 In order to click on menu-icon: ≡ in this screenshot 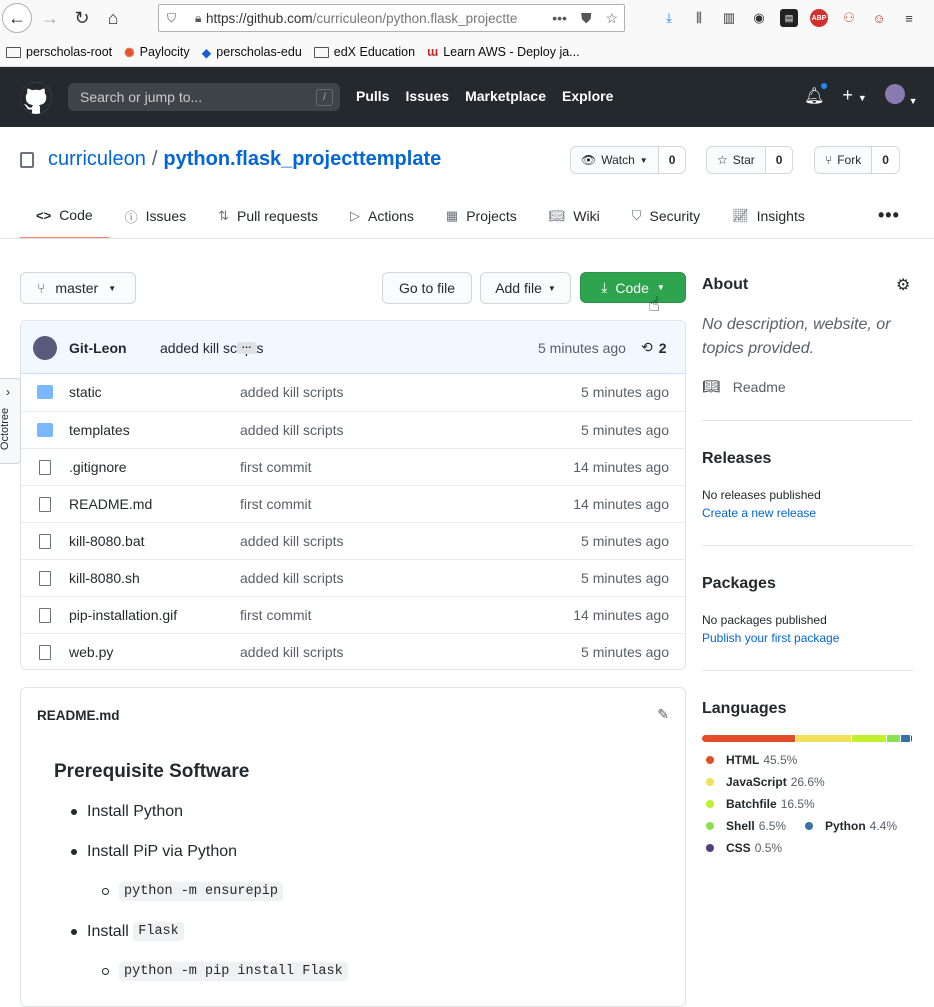, I will do `click(909, 18)`.